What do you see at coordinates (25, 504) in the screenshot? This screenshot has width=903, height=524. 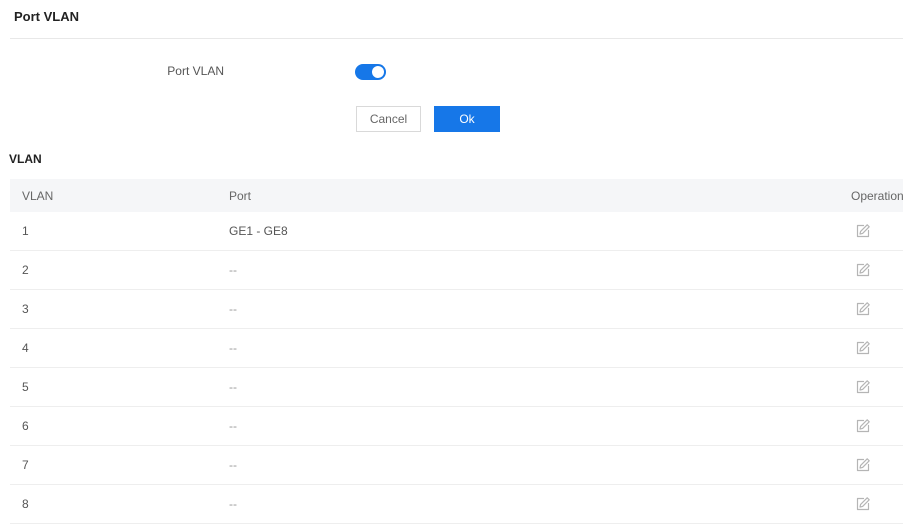 I see `vlan-id-cell: 8` at bounding box center [25, 504].